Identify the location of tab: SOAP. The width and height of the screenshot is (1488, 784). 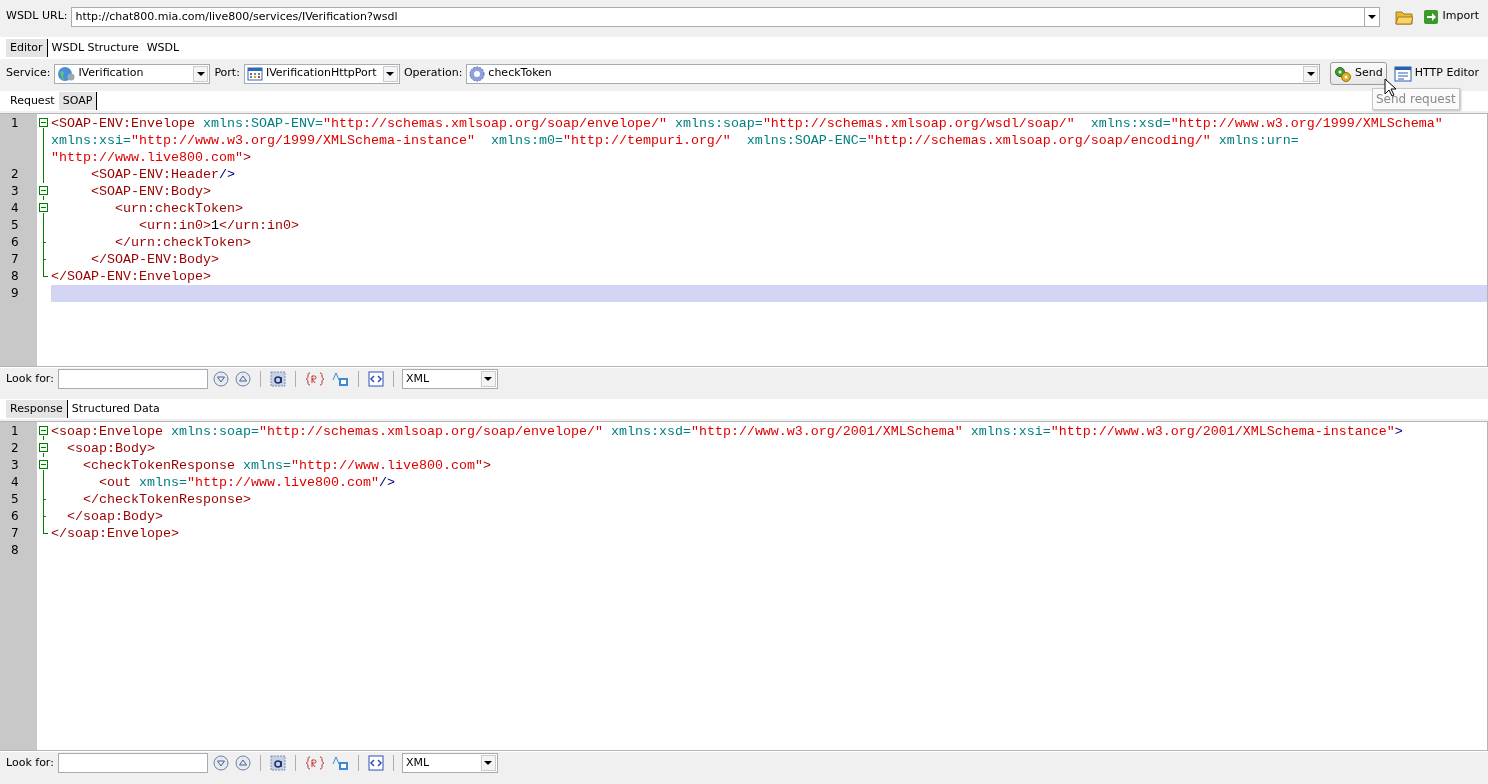
(78, 101).